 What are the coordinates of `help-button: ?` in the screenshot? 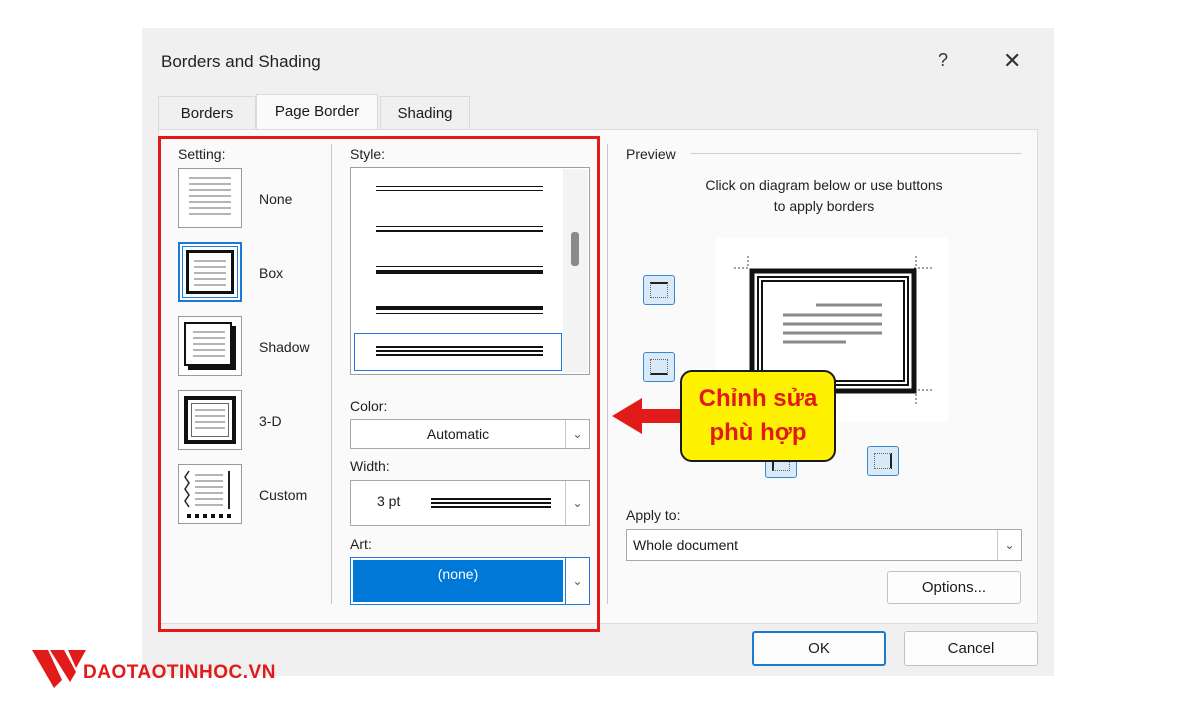 It's located at (943, 60).